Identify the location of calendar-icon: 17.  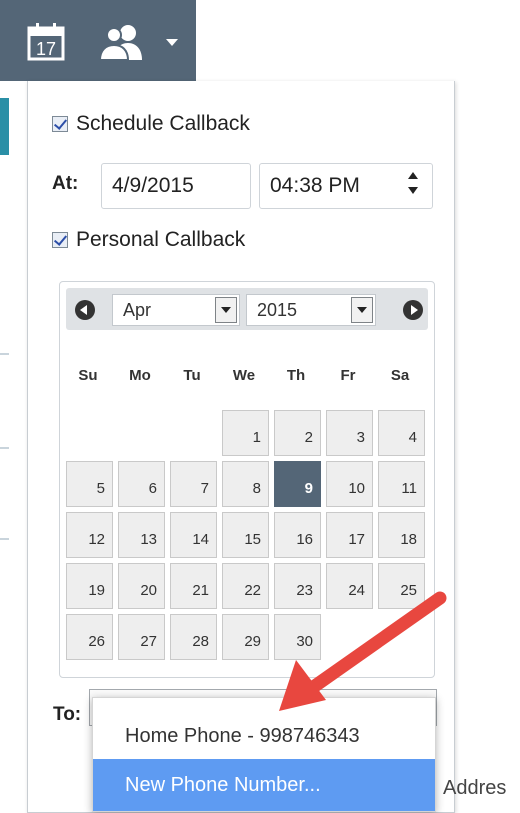
(46, 42).